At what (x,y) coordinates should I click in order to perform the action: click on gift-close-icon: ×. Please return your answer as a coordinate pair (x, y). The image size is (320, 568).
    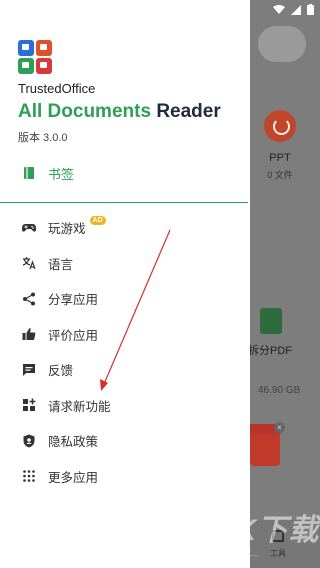
    Looking at the image, I should click on (279, 427).